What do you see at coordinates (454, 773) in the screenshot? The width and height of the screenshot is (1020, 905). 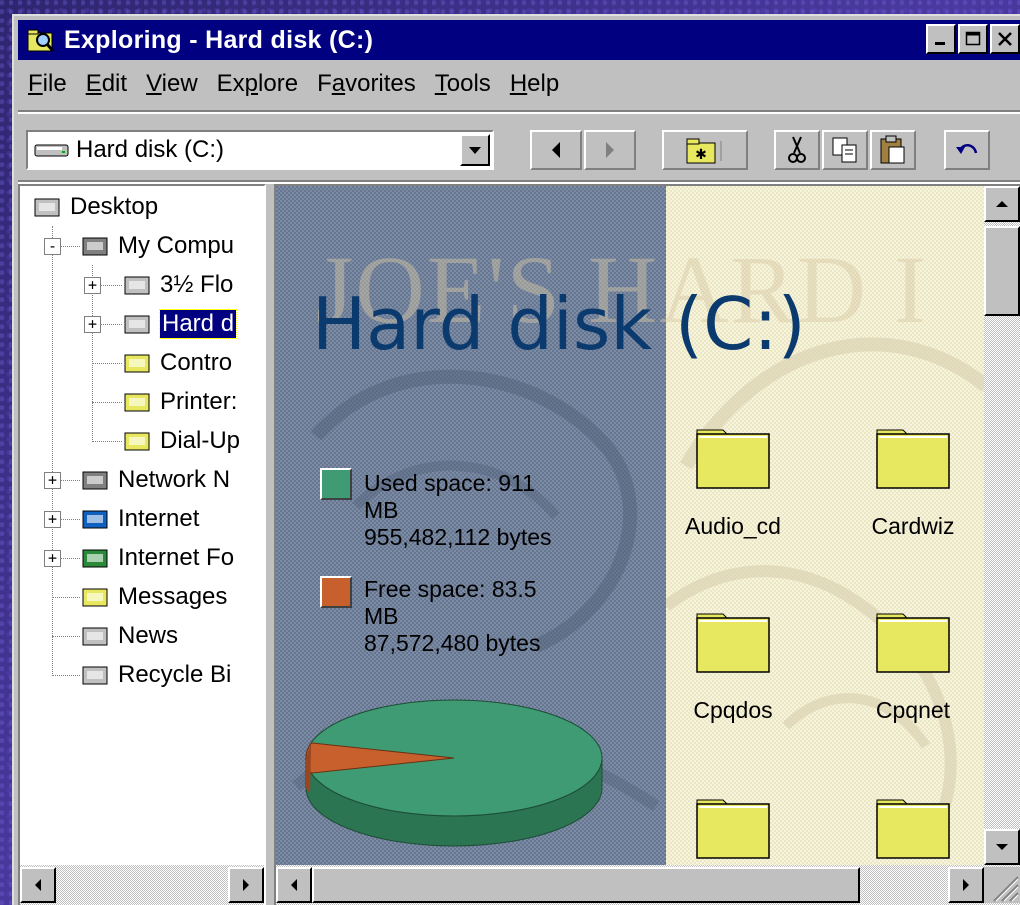 I see `disk-usage-pie-chart` at bounding box center [454, 773].